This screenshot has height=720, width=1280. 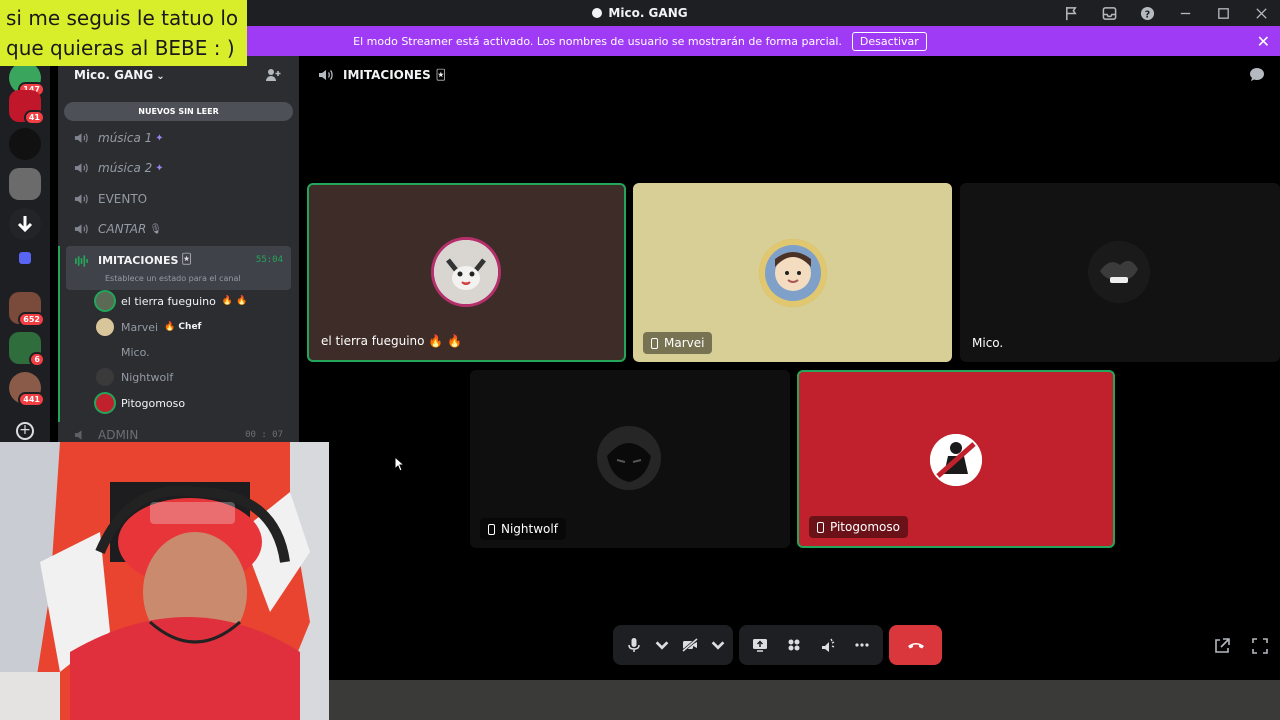 What do you see at coordinates (828, 645) in the screenshot?
I see `soundboard-icon` at bounding box center [828, 645].